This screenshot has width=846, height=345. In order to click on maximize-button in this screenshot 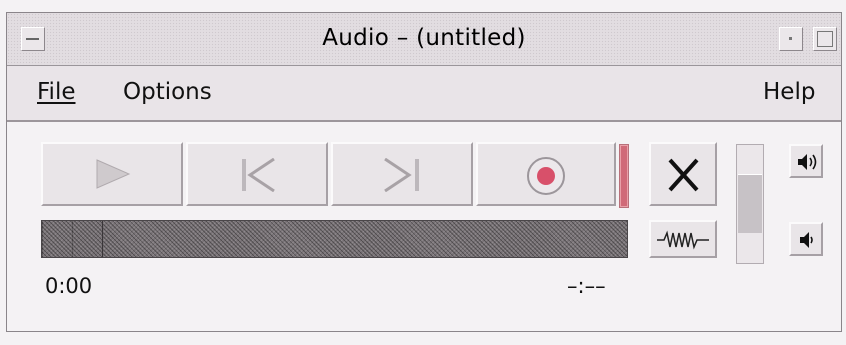, I will do `click(825, 39)`.